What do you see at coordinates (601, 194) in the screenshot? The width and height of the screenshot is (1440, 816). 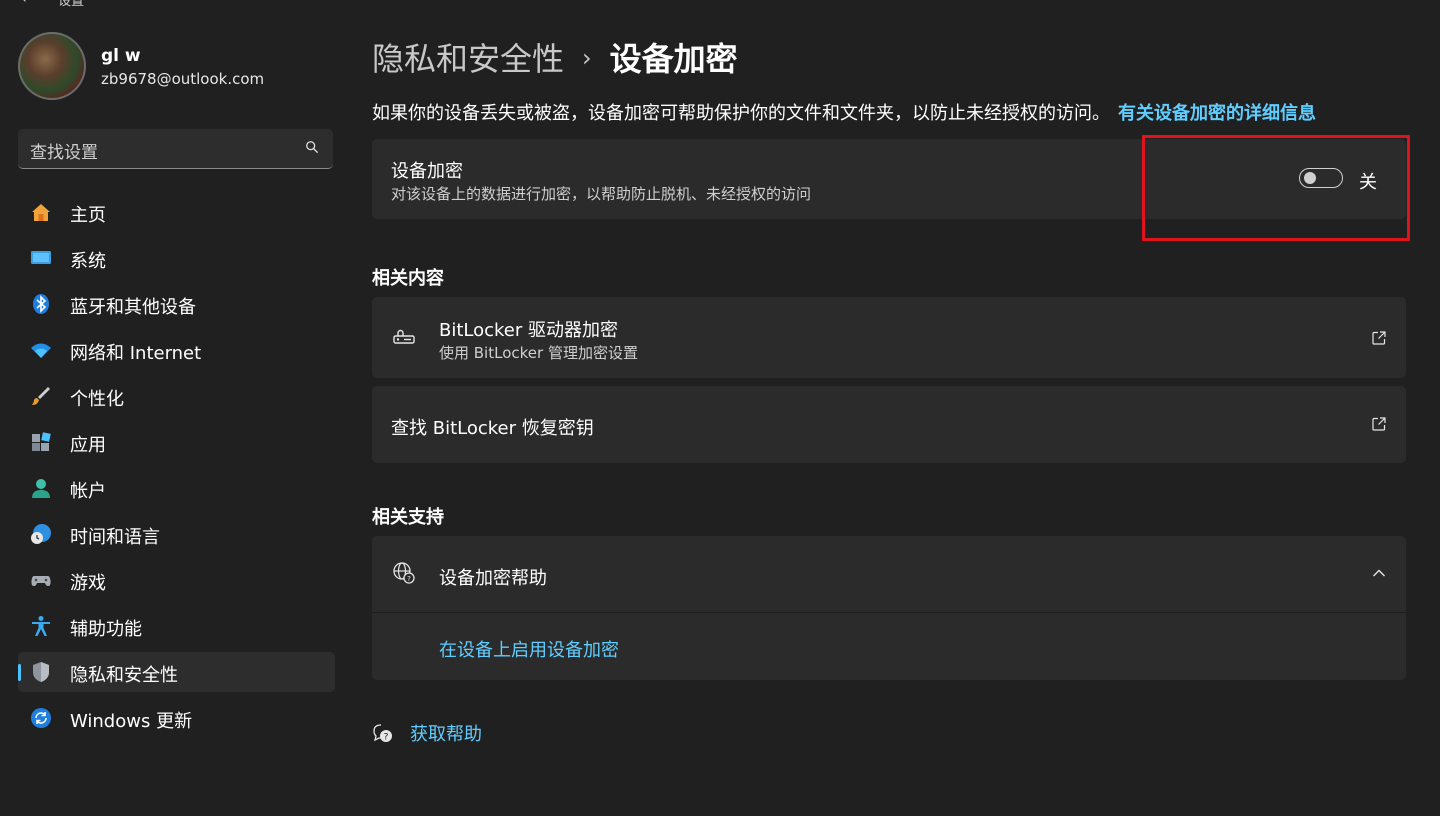 I see `device-encryption-subtitle: 对该设备上的数据进行加密，以帮助防止脱机、未经授权的访问` at bounding box center [601, 194].